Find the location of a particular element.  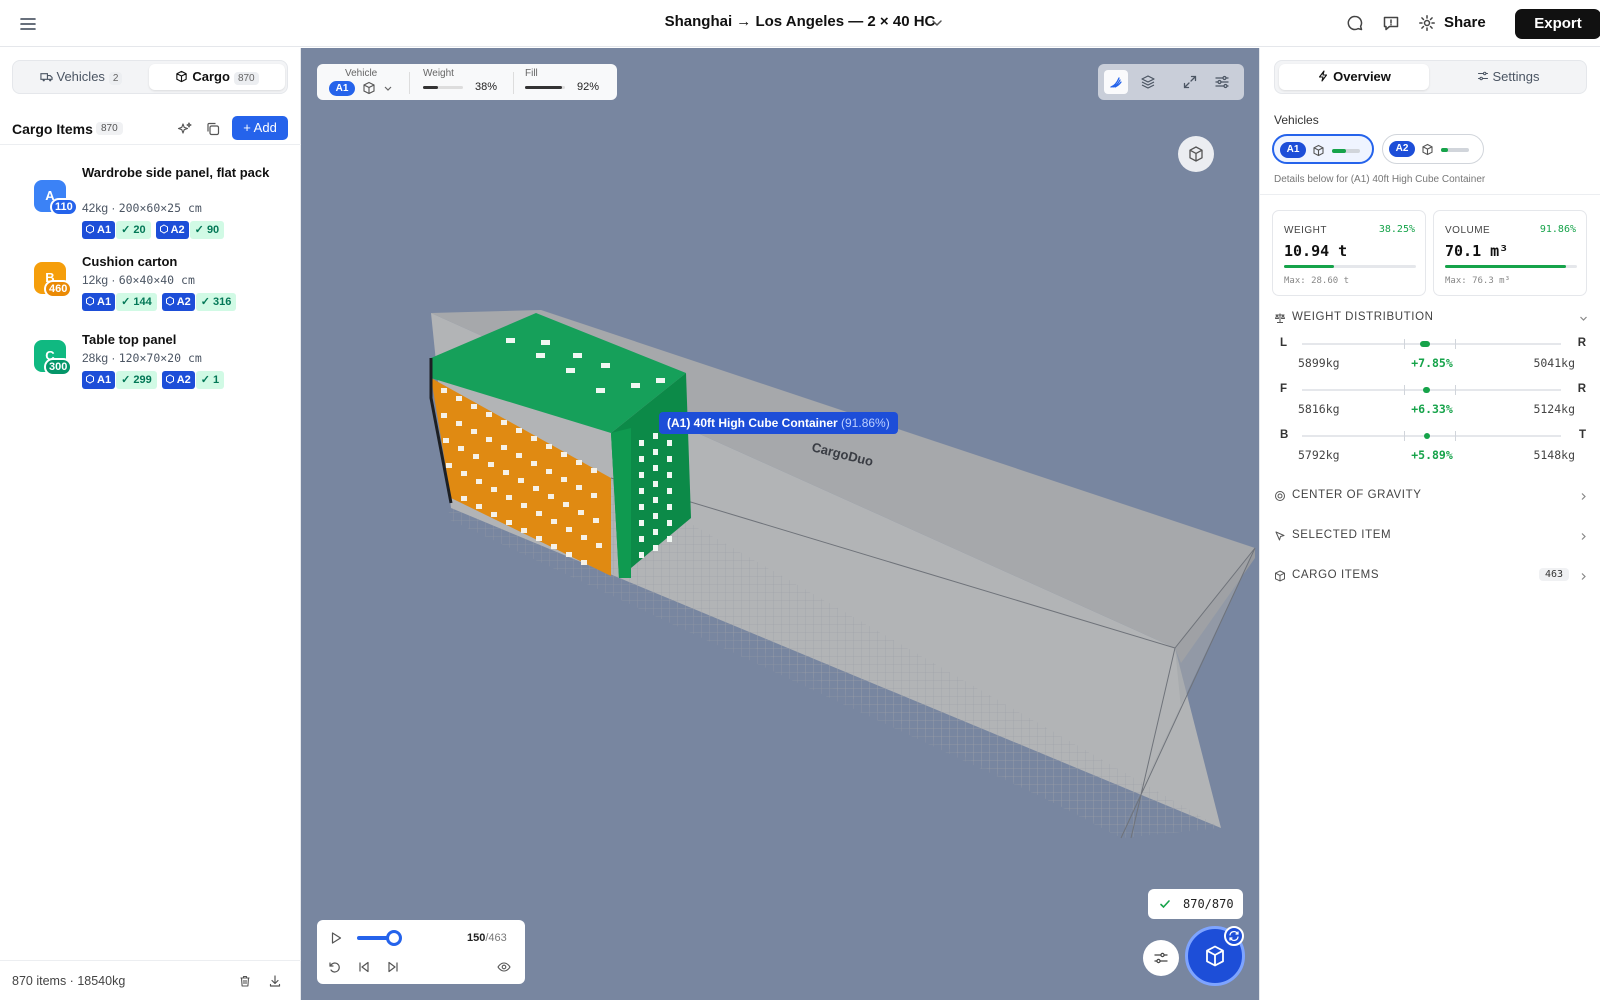

right-weight: 5041kg is located at coordinates (1554, 363).